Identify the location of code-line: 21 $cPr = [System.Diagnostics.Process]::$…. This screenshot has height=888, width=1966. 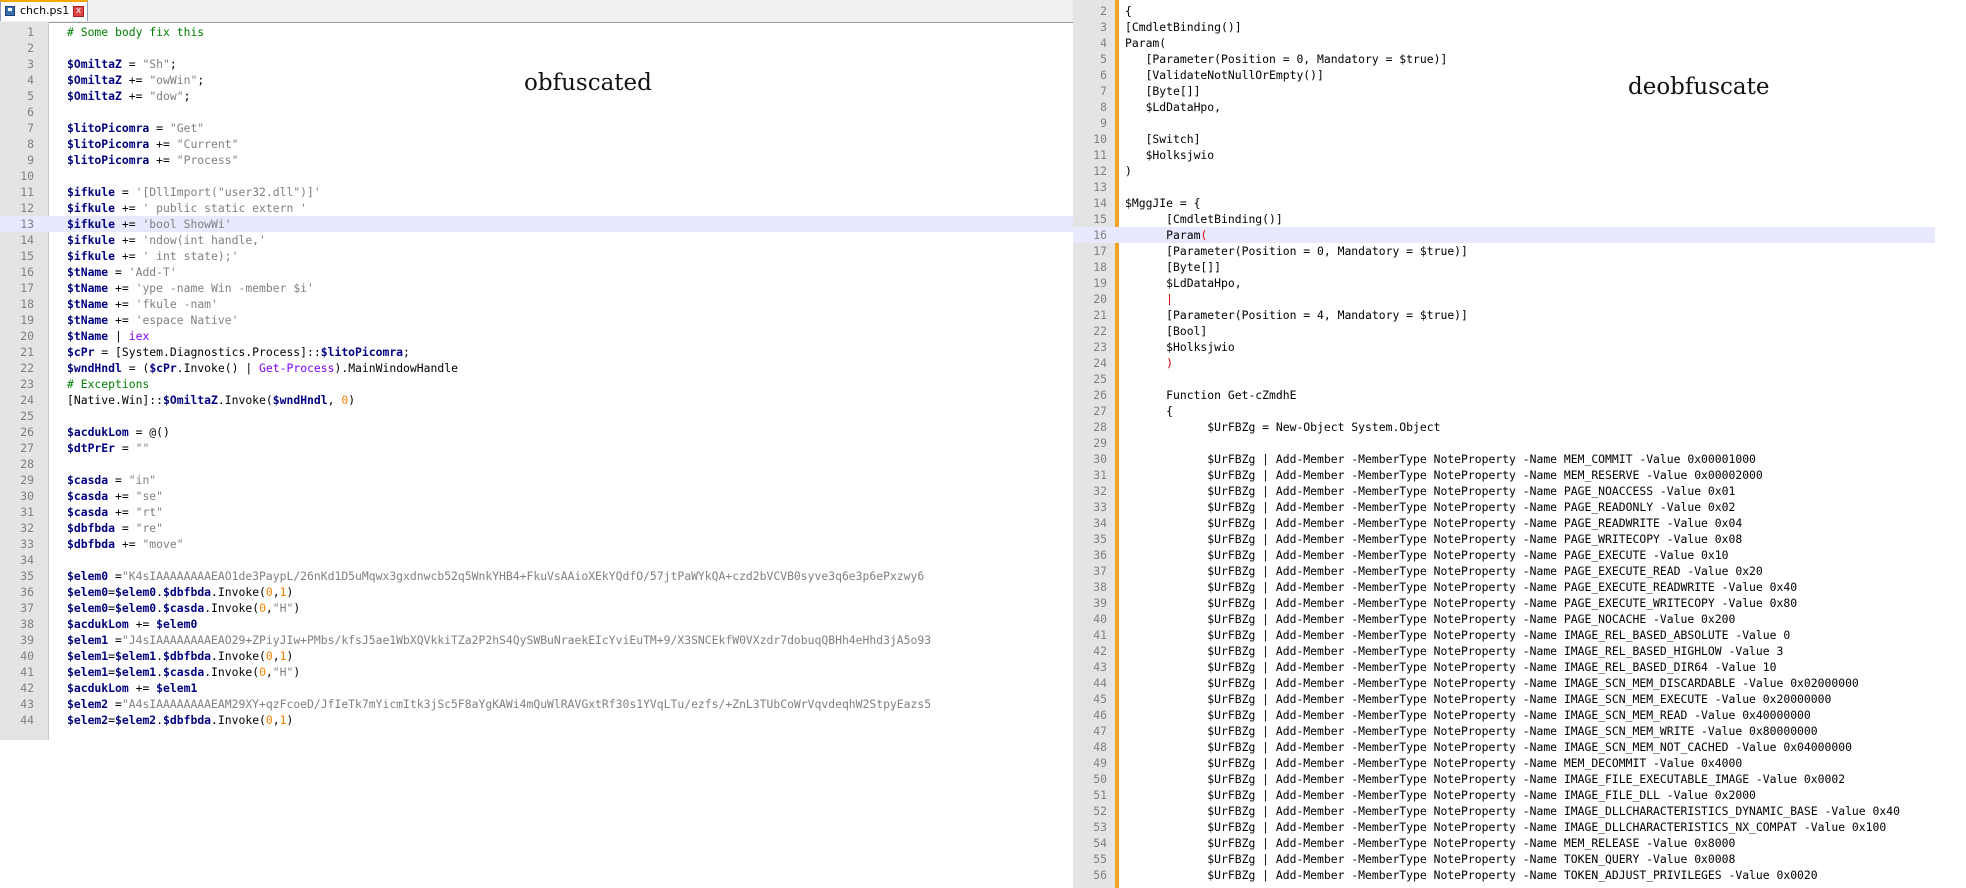
(536, 352).